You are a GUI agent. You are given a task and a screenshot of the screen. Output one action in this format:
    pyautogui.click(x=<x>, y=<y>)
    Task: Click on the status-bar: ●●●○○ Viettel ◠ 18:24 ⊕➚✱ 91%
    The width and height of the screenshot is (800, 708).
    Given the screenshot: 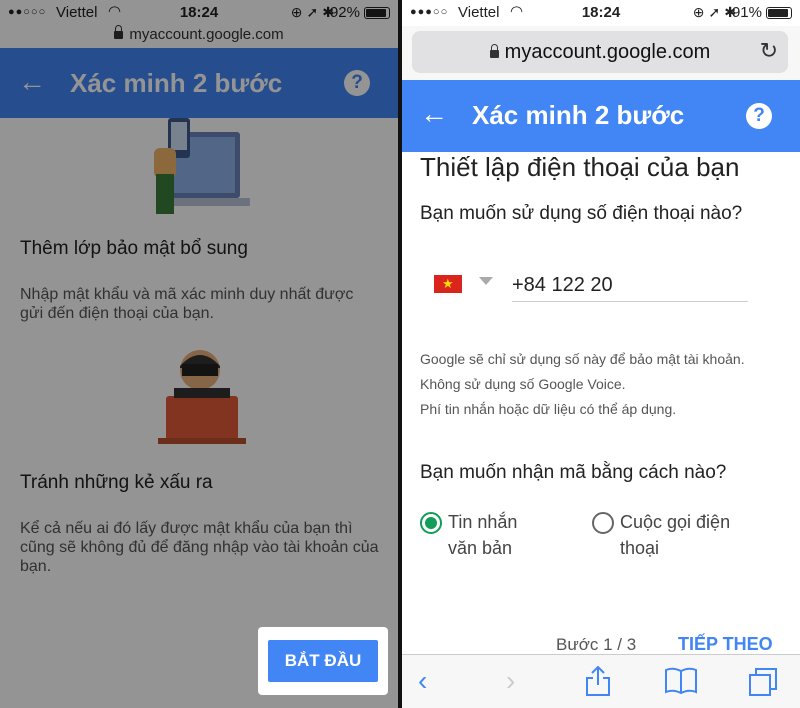 What is the action you would take?
    pyautogui.click(x=601, y=13)
    